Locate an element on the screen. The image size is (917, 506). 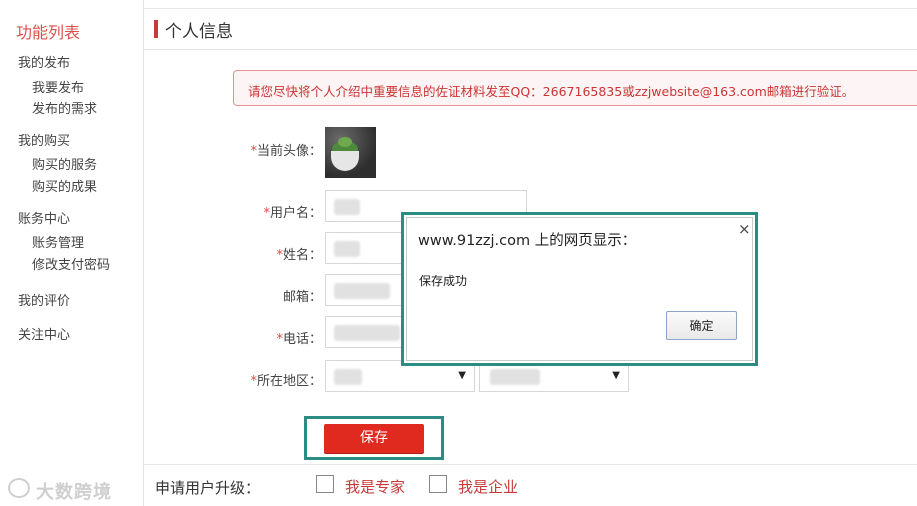
sidebar-item-purchased-results: 购买的成果 is located at coordinates (64, 185).